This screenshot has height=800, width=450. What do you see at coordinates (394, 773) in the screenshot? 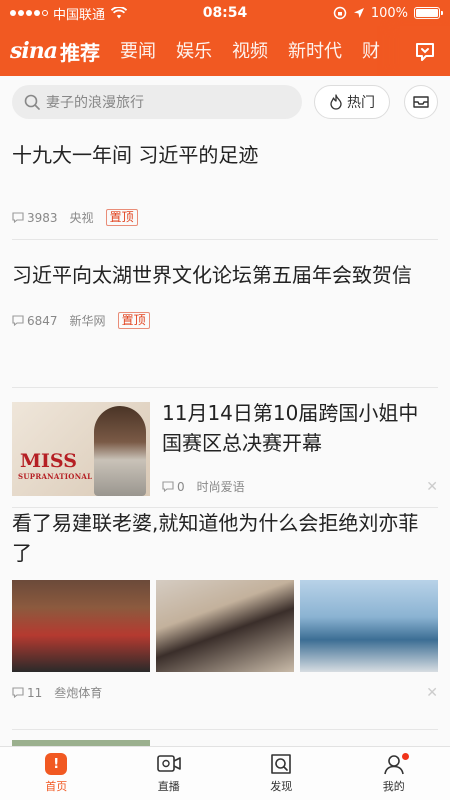
I see `tabbar-profile: 我的` at bounding box center [394, 773].